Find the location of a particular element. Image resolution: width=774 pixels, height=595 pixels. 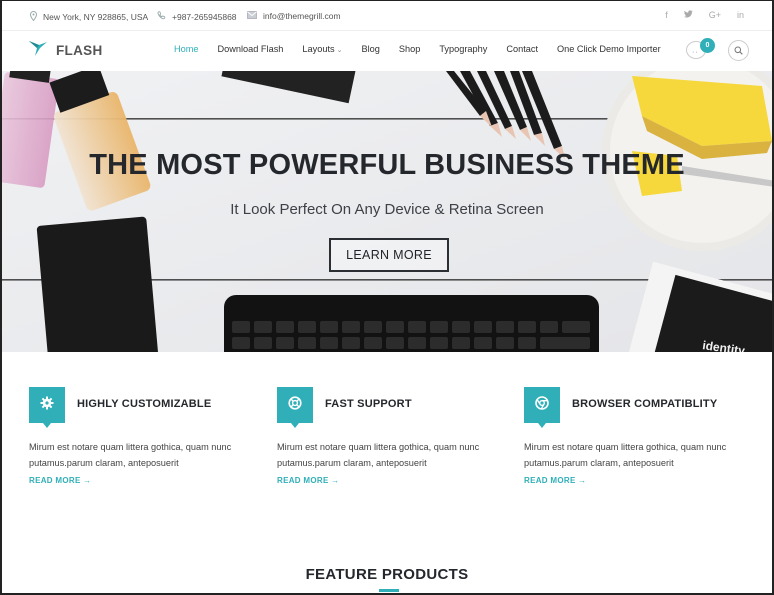

learn-more-button: LEARN MORE is located at coordinates (389, 255).